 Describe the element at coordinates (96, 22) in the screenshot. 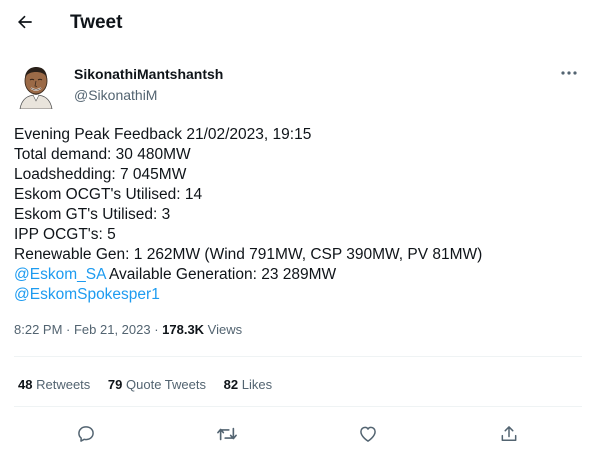

I see `page-title: Tweet` at that location.